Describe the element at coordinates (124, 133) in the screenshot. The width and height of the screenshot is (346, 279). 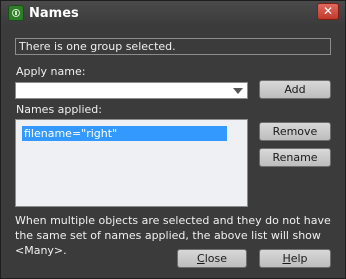
I see `list-item: filename="right"` at that location.